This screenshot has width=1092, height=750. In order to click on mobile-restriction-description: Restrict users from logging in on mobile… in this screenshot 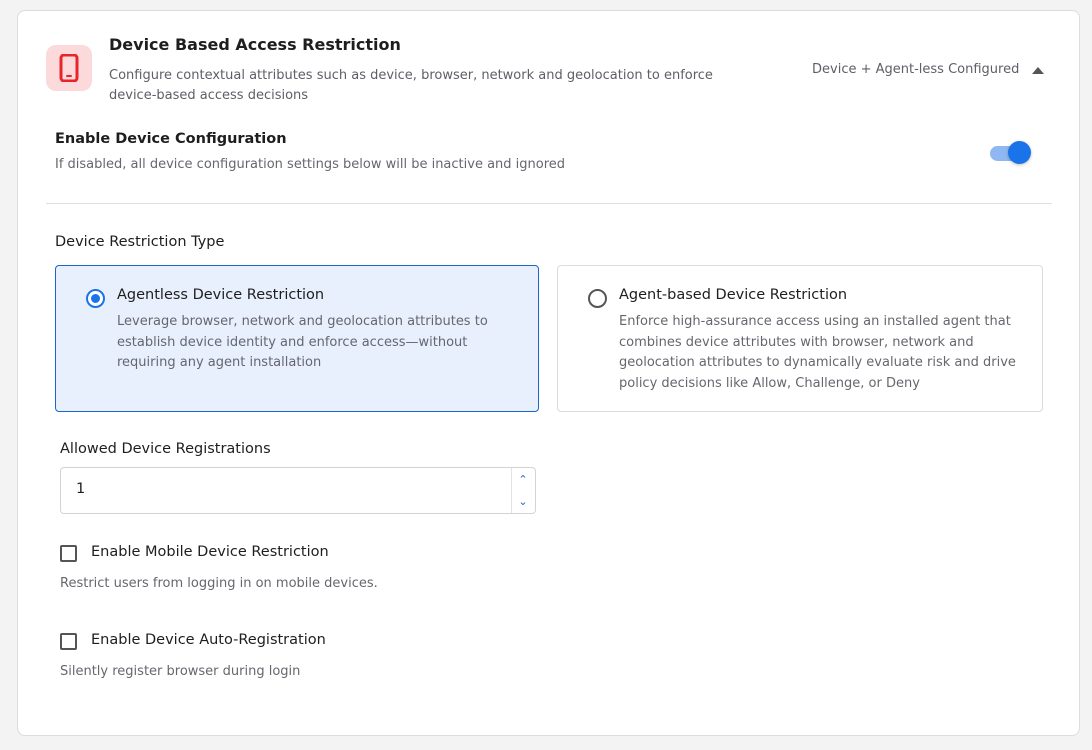, I will do `click(219, 583)`.